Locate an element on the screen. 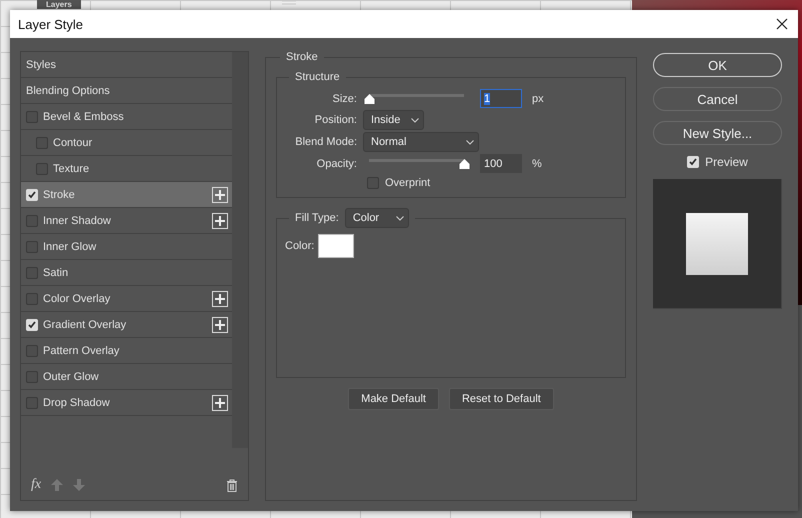  panel-tab: Layers is located at coordinates (59, 4).